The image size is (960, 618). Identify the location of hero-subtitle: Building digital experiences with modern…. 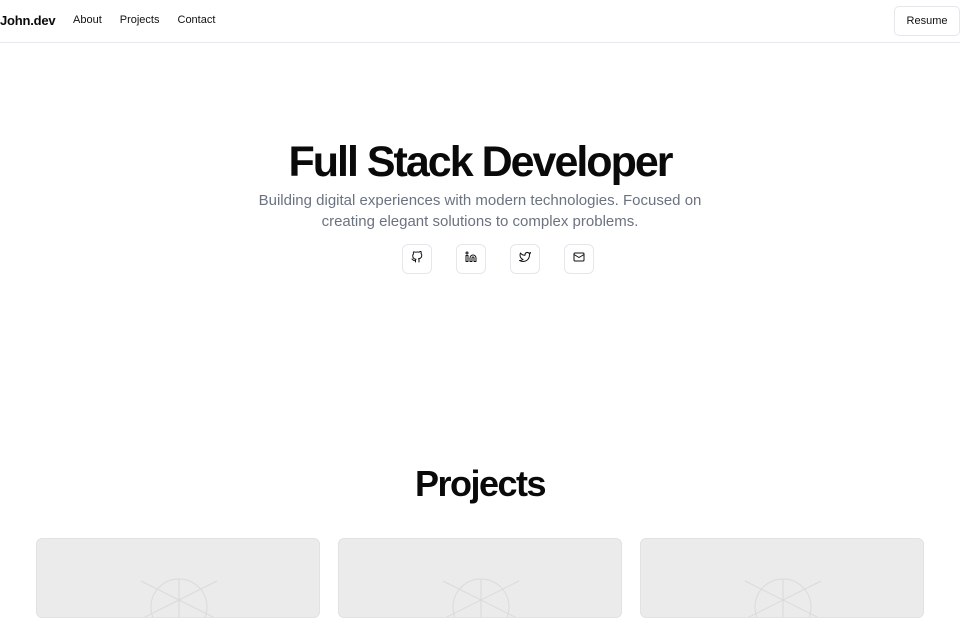
(480, 211).